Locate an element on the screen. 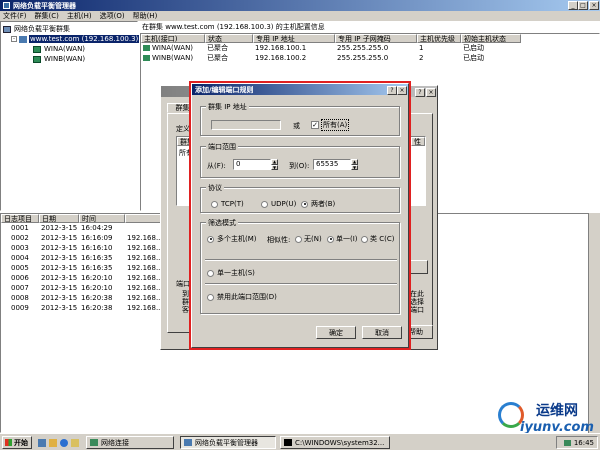  tree-host-item: WINB(WAN) is located at coordinates (59, 59).